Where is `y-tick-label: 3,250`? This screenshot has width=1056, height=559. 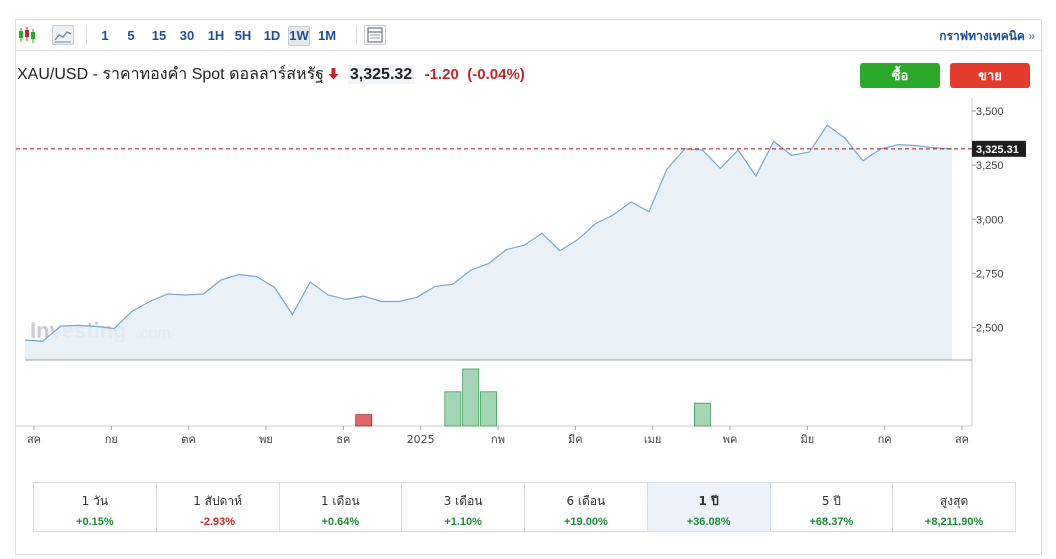
y-tick-label: 3,250 is located at coordinates (990, 166).